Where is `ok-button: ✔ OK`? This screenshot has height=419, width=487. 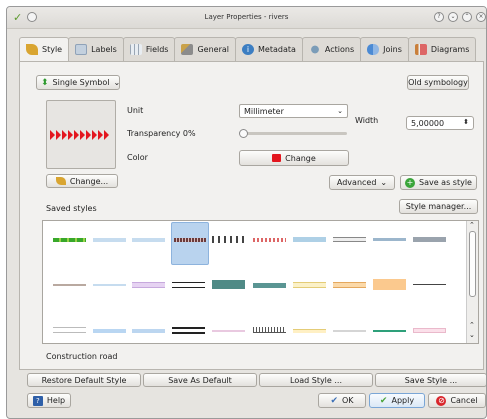 ok-button: ✔ OK is located at coordinates (342, 400).